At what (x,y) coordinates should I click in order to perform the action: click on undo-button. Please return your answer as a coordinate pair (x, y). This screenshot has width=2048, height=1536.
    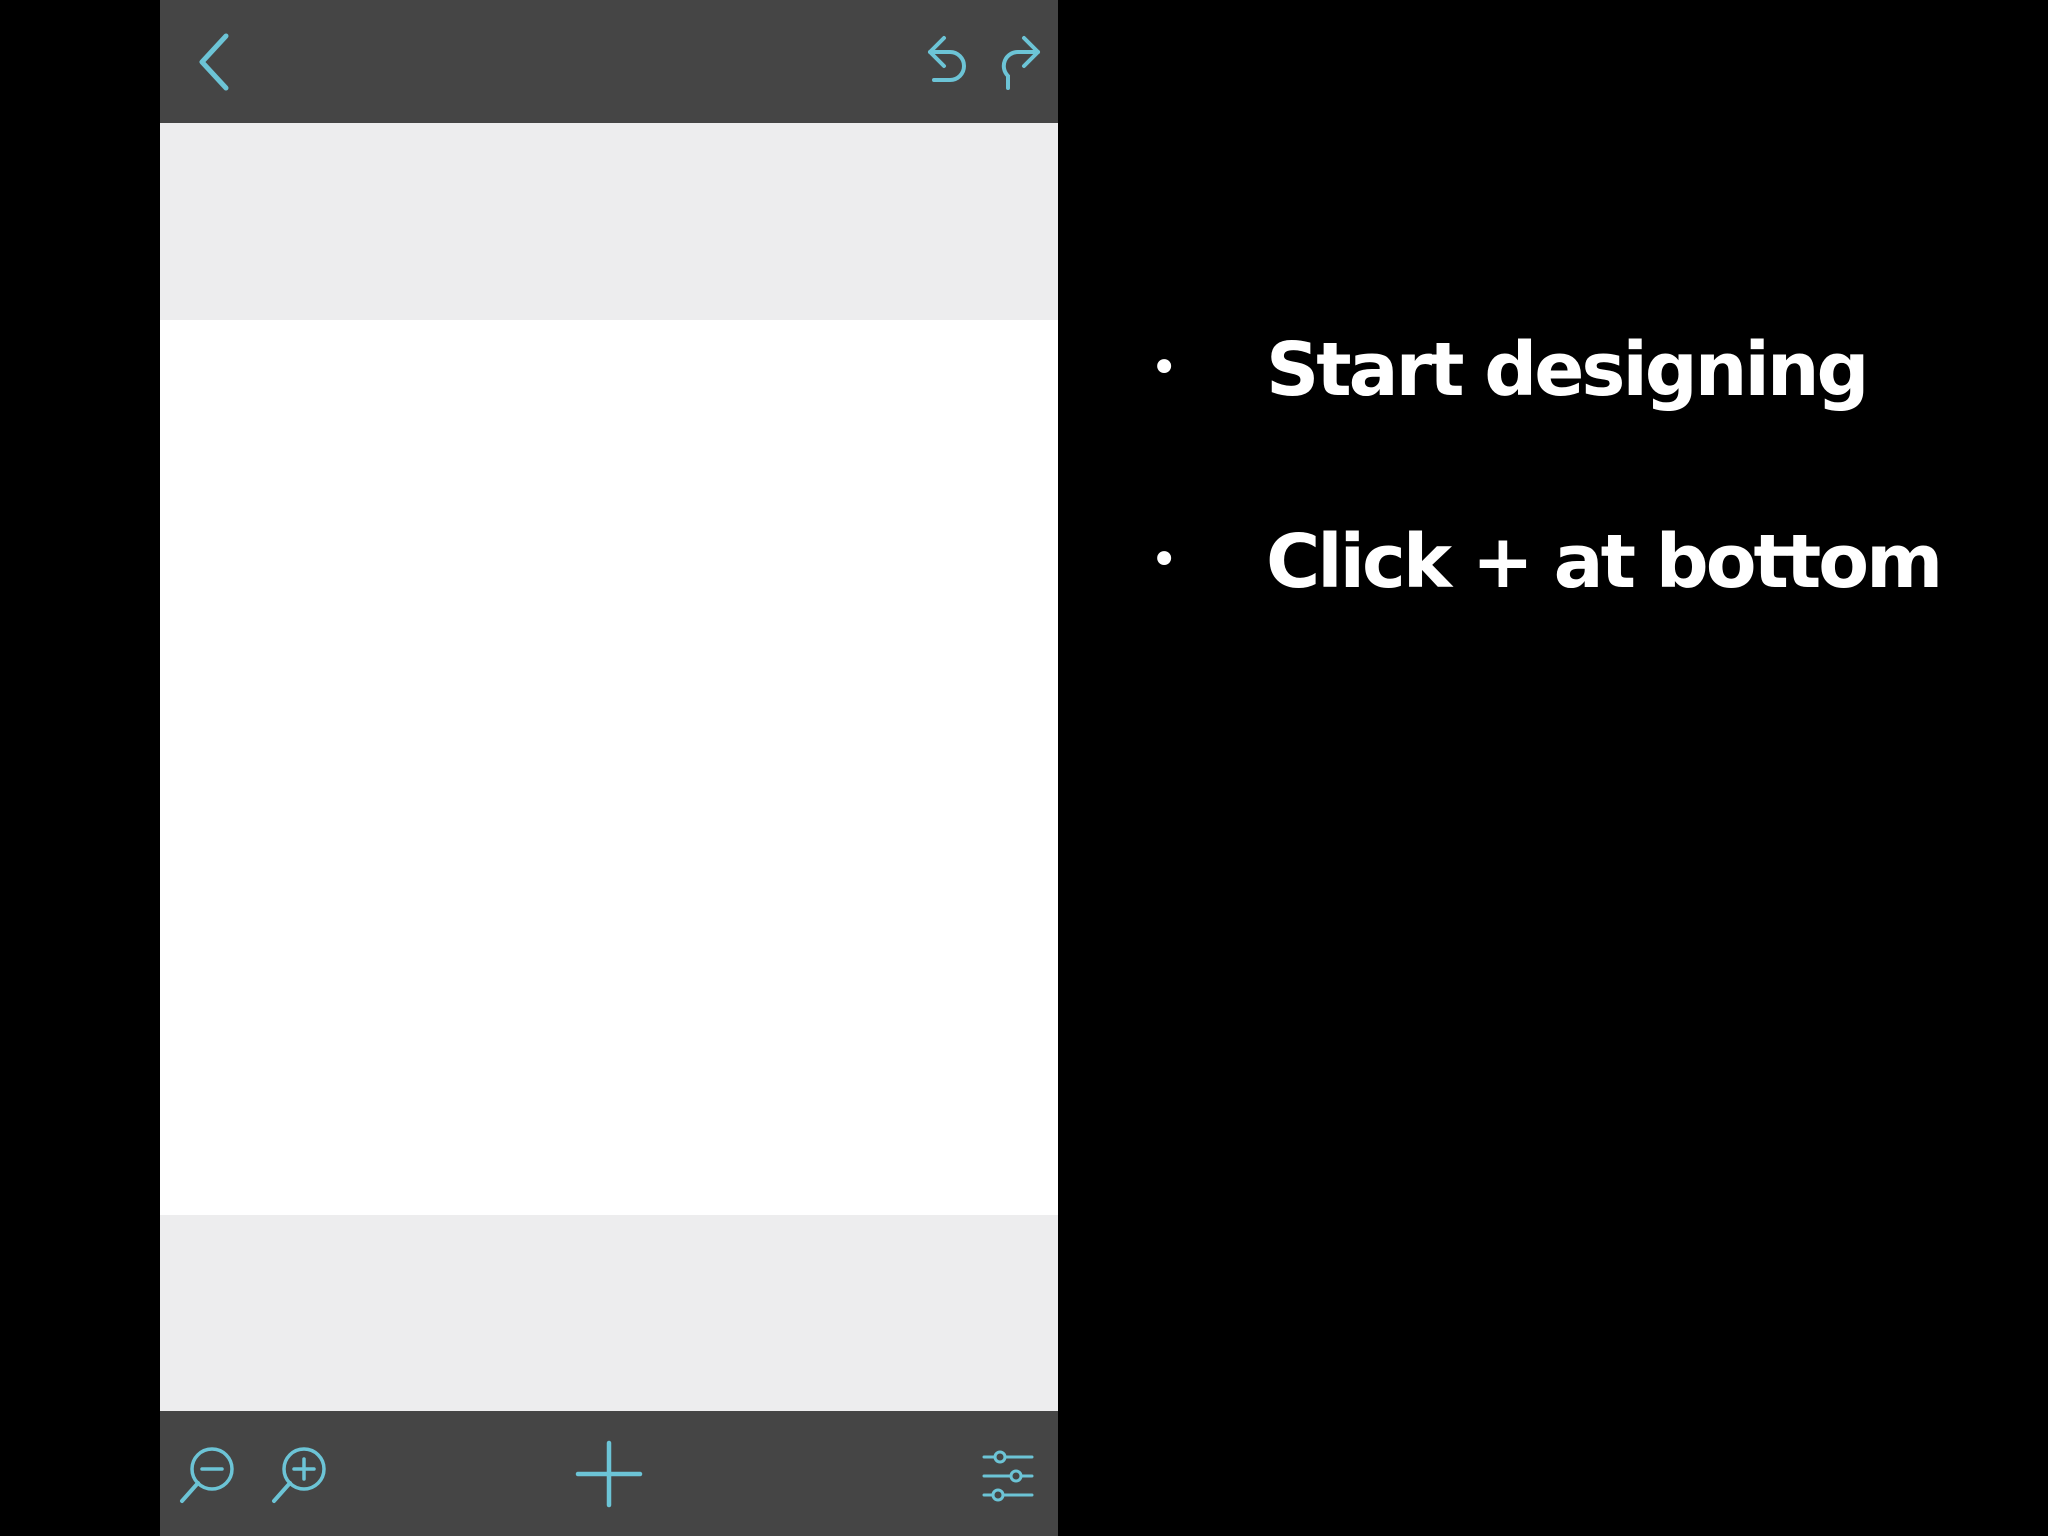
    Looking at the image, I should click on (947, 62).